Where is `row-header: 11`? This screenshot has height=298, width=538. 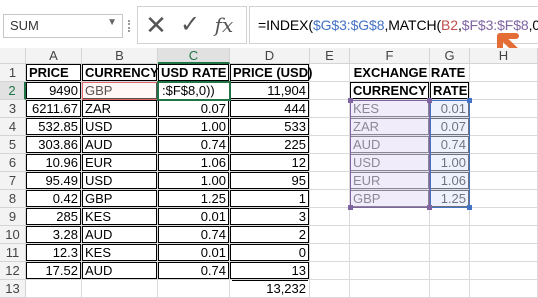
row-header: 11 is located at coordinates (13, 253).